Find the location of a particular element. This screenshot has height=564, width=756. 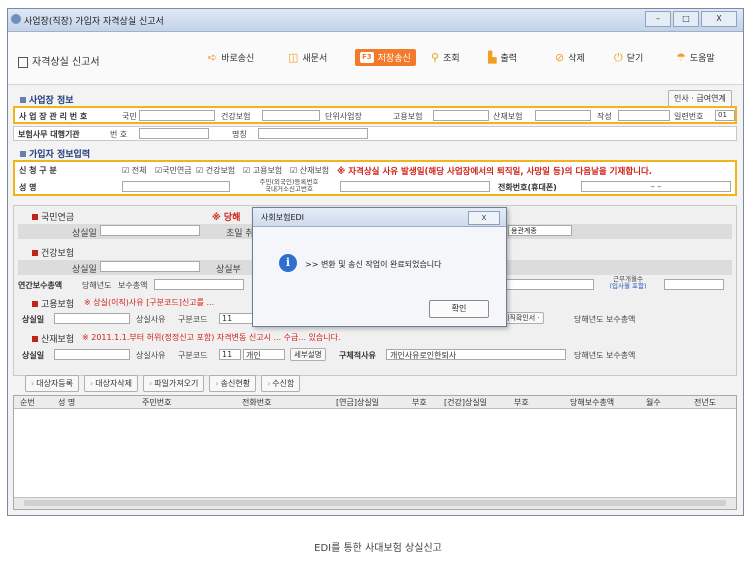

health-total-field is located at coordinates (199, 284).